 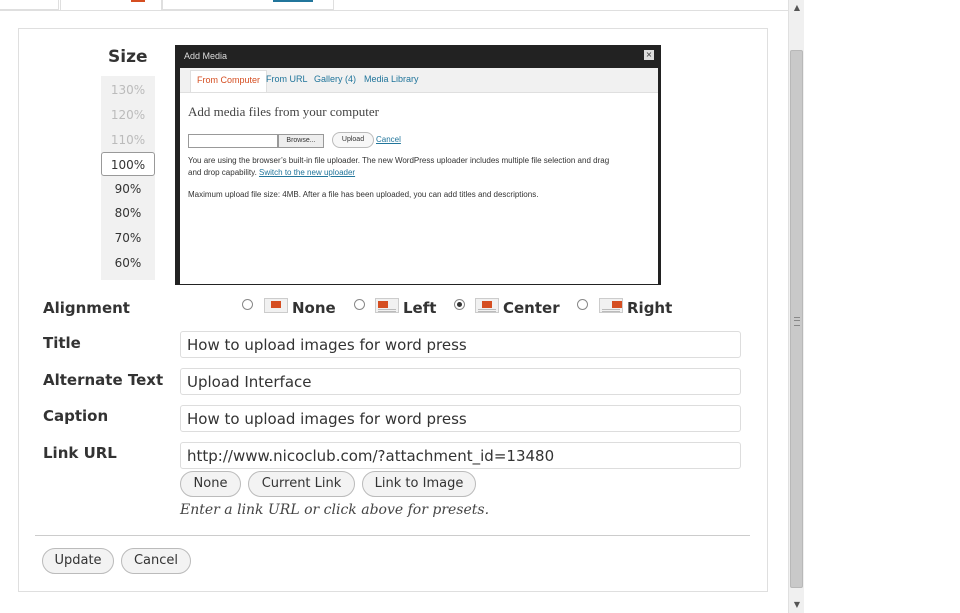 I want to click on align-left-radio, so click(x=359, y=304).